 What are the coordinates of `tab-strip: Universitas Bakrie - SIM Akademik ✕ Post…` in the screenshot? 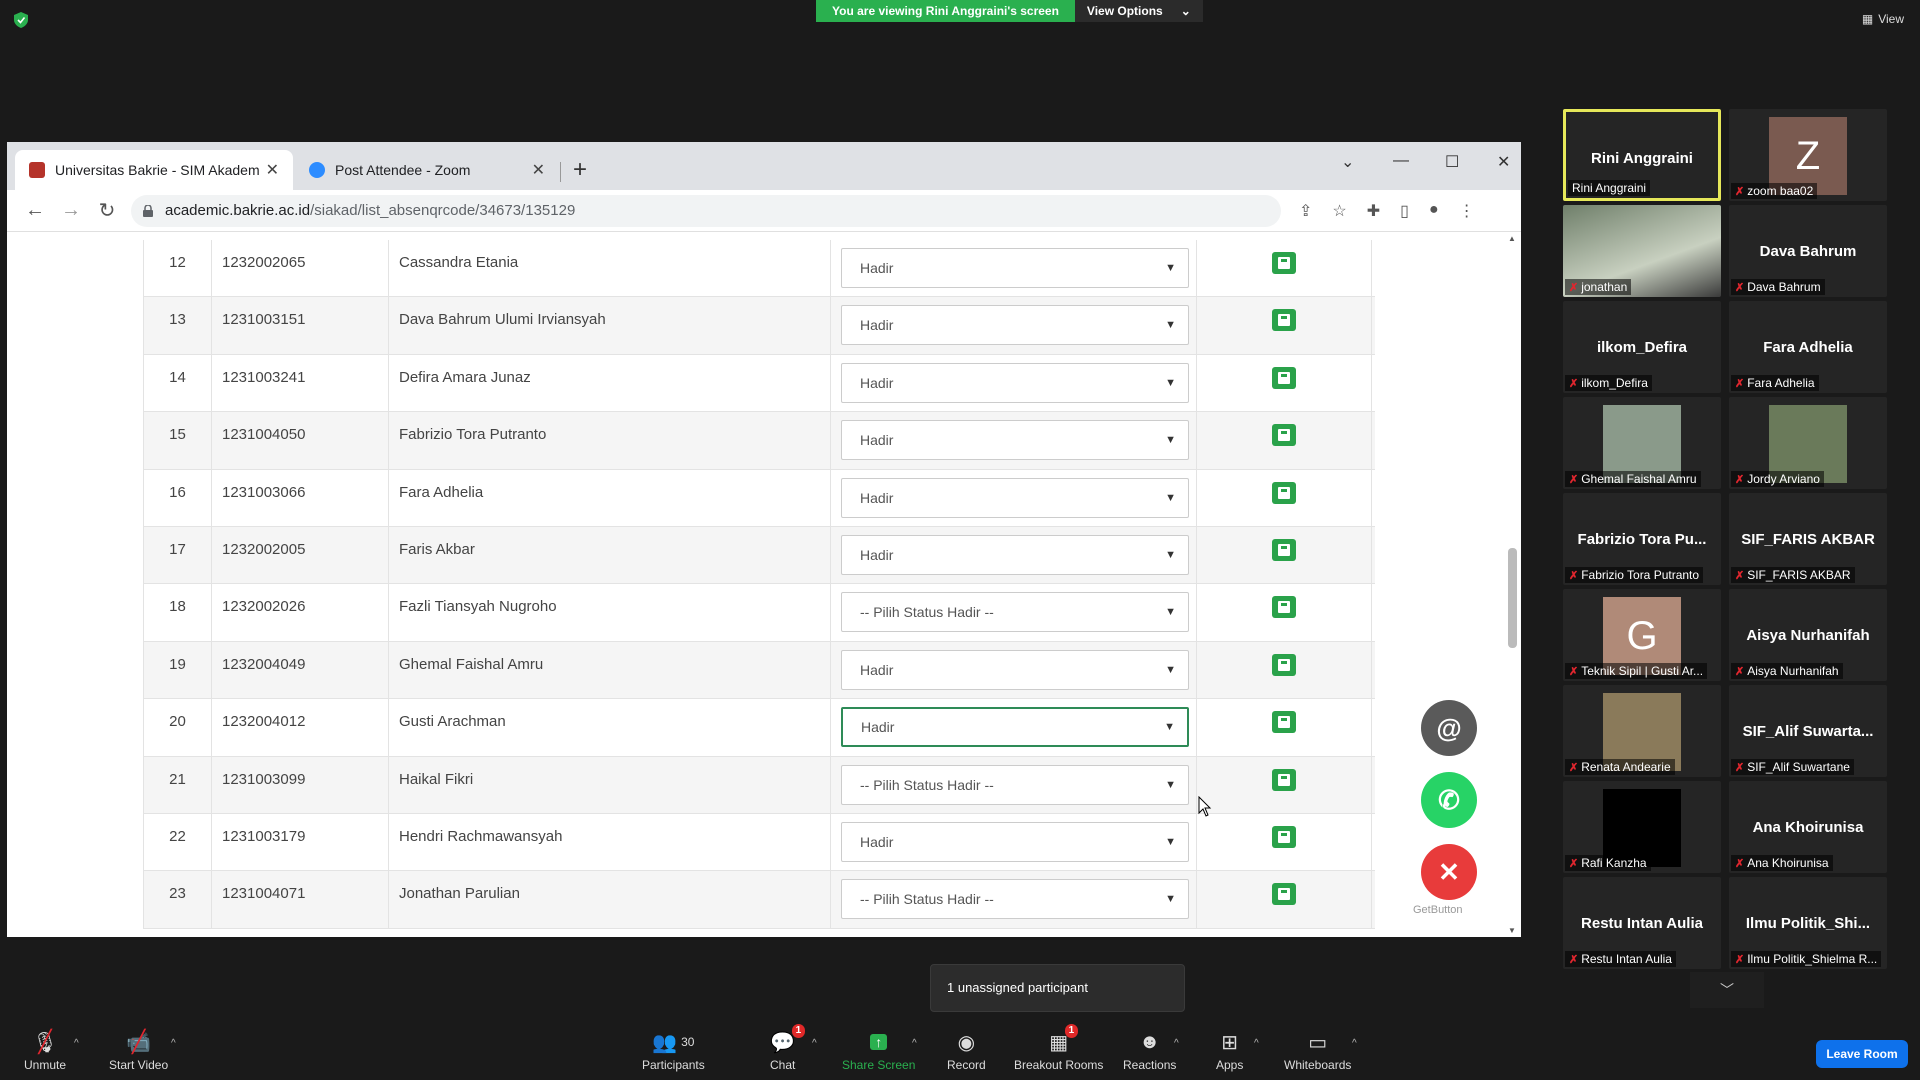 It's located at (764, 166).